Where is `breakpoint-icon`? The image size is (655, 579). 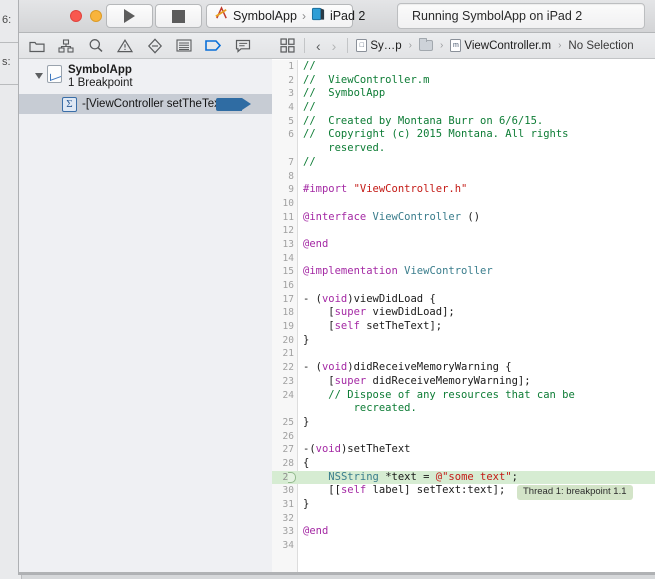
breakpoint-icon is located at coordinates (213, 45).